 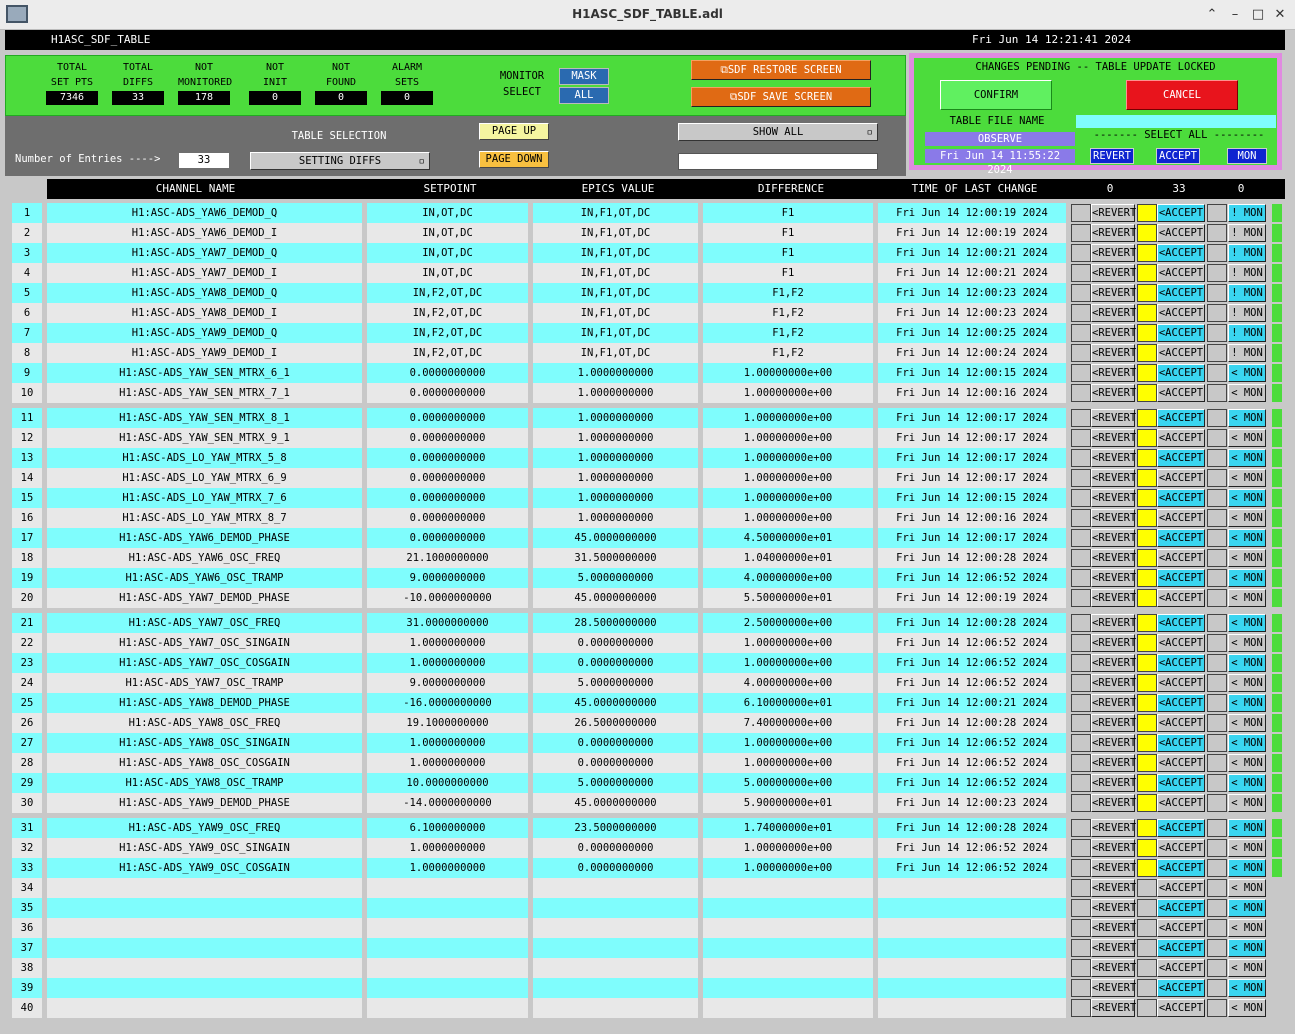 What do you see at coordinates (584, 95) in the screenshot?
I see `all-button: ALL` at bounding box center [584, 95].